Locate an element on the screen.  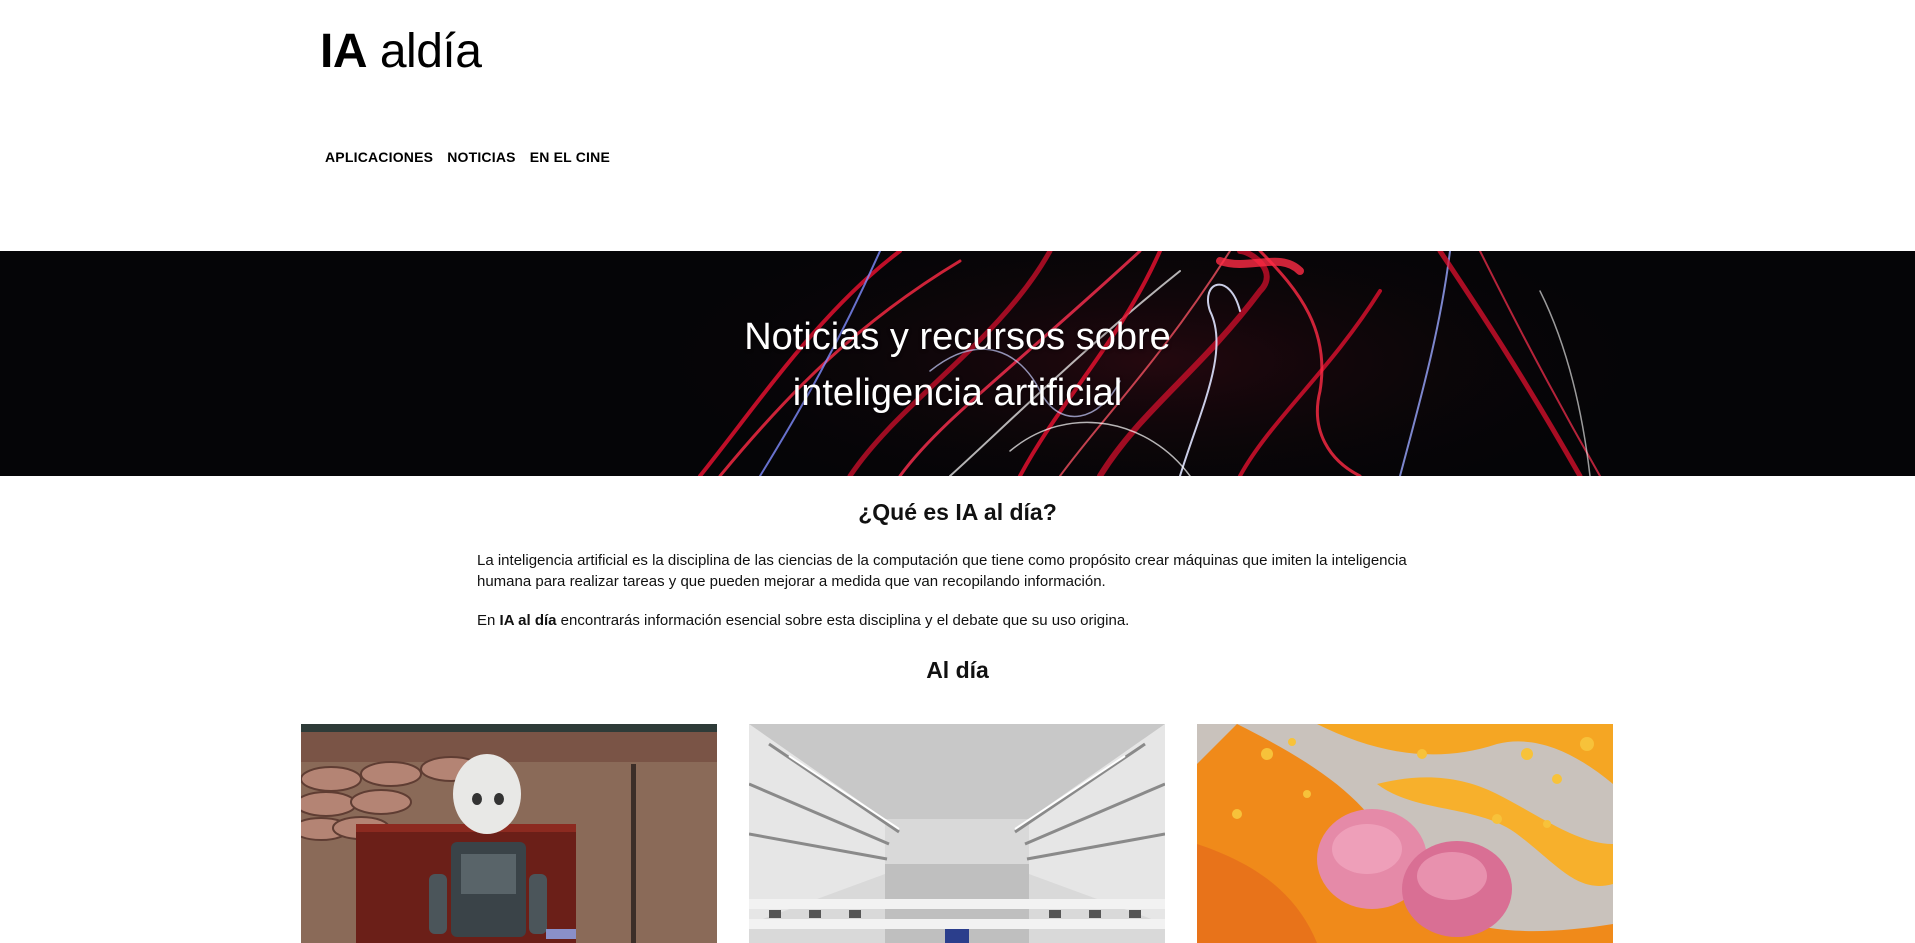
nav-item-en-el-cine: EN EL CINE is located at coordinates (570, 157).